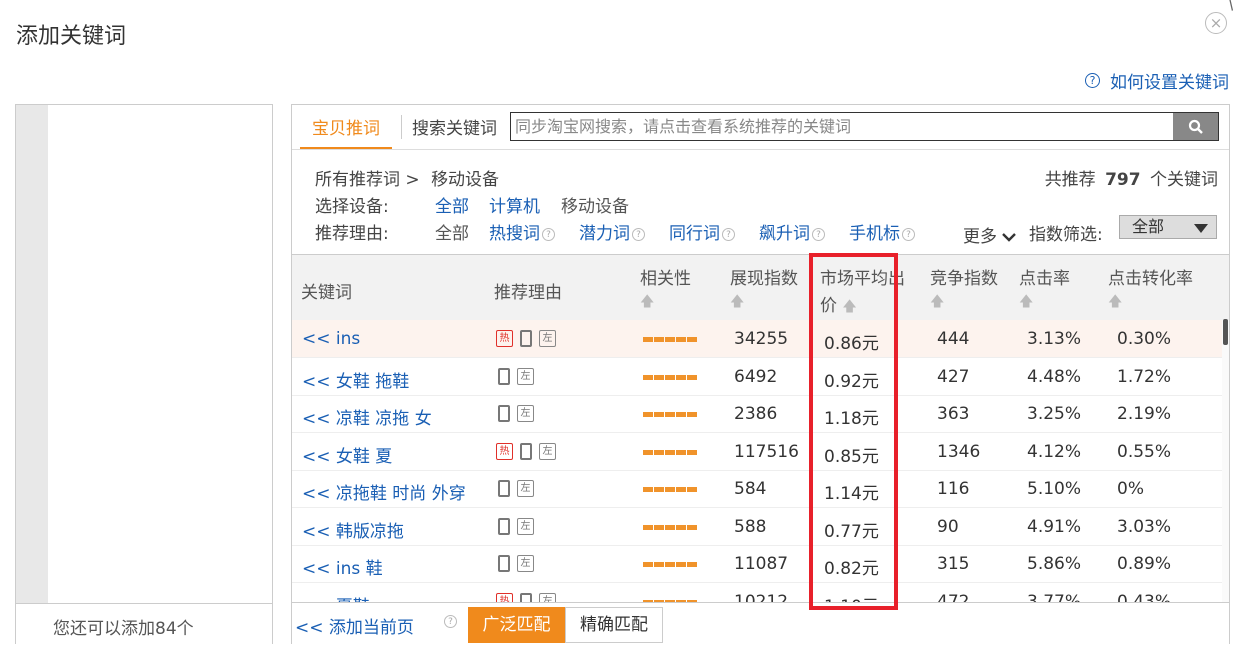 Image resolution: width=1238 pixels, height=646 pixels. I want to click on table-row: << 女鞋 夏热左 117516 0.85元 1346 4.12% 0.55%, so click(757, 452).